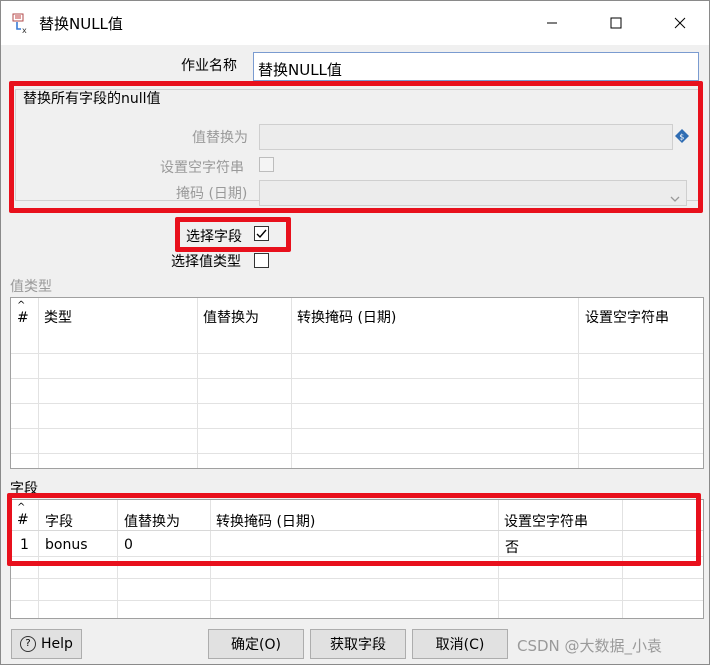 The width and height of the screenshot is (710, 665). What do you see at coordinates (23, 318) in the screenshot?
I see `col-num: #` at bounding box center [23, 318].